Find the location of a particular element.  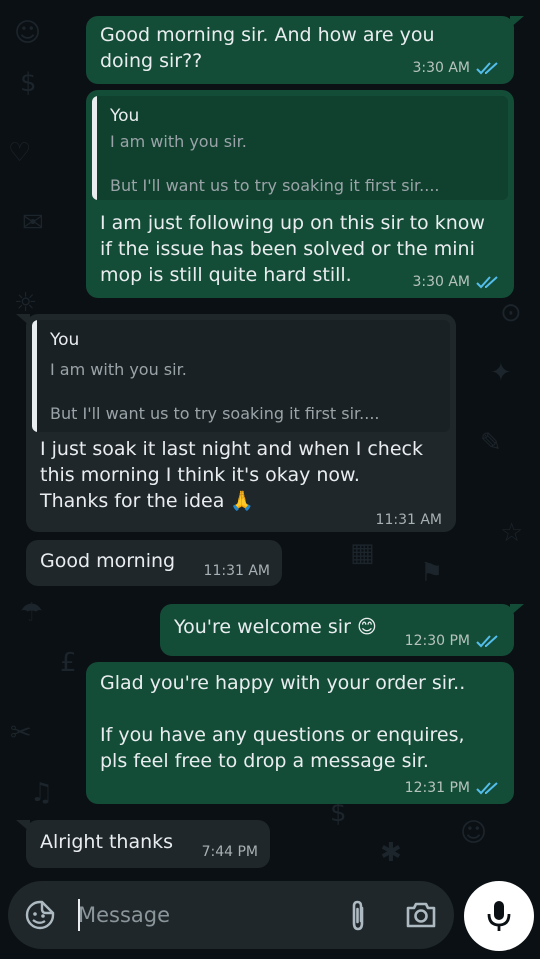

message-meta: 7:44 PM is located at coordinates (230, 852).